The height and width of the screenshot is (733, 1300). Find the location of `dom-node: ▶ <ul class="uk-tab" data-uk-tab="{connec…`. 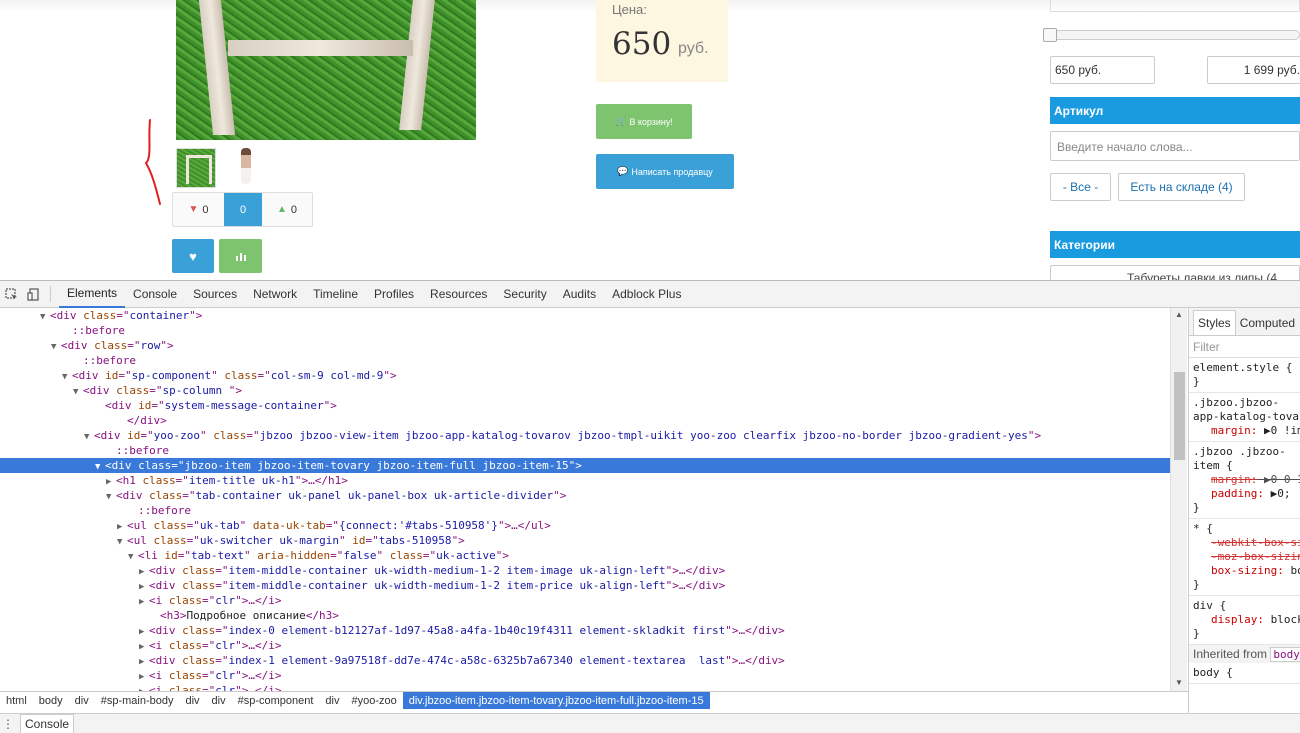

dom-node: ▶ <ul class="uk-tab" data-uk-tab="{connec… is located at coordinates (585, 525).